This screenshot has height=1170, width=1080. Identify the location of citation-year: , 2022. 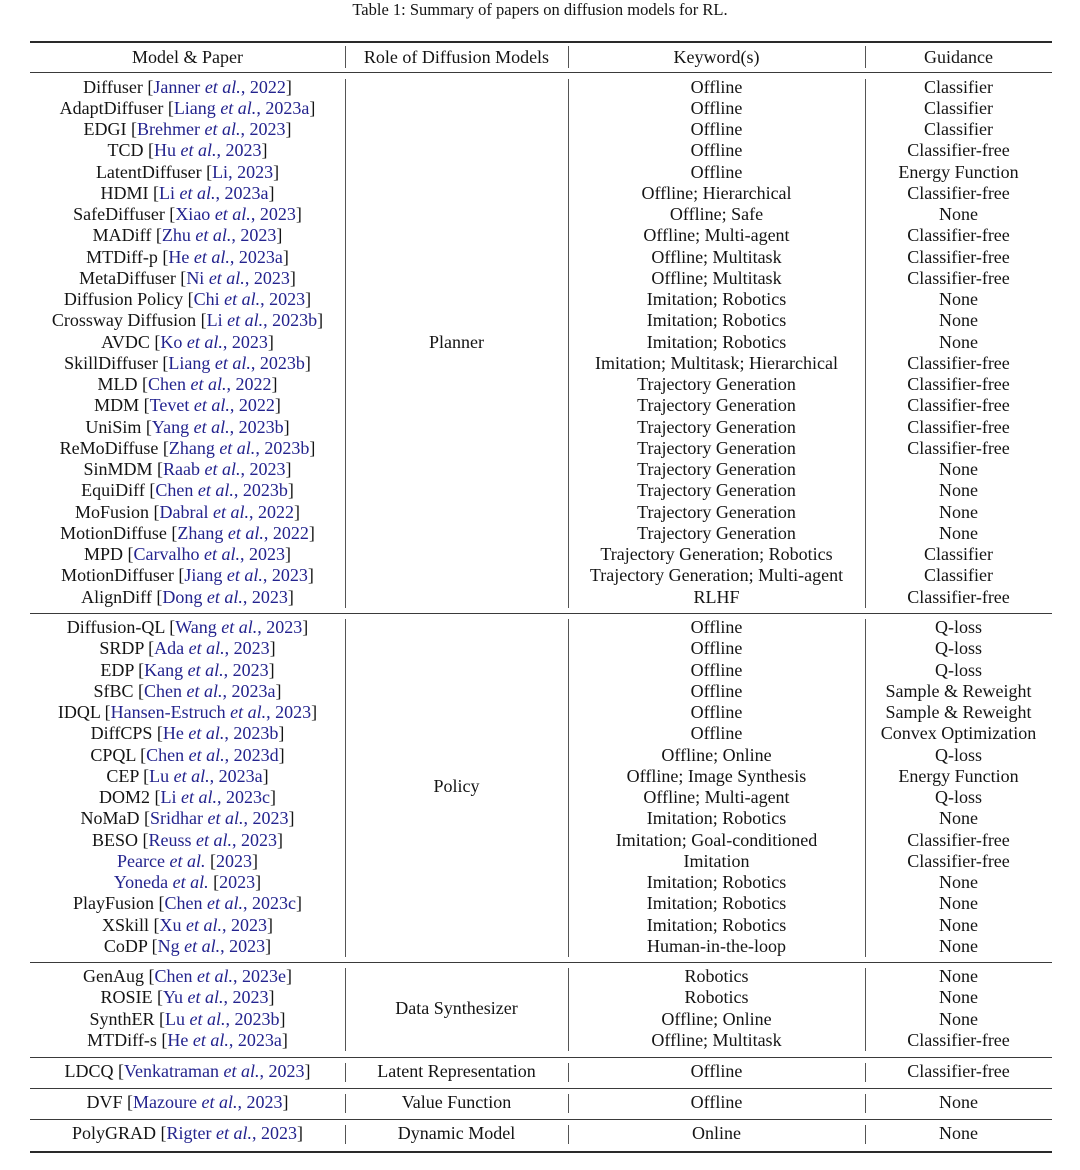
(286, 532).